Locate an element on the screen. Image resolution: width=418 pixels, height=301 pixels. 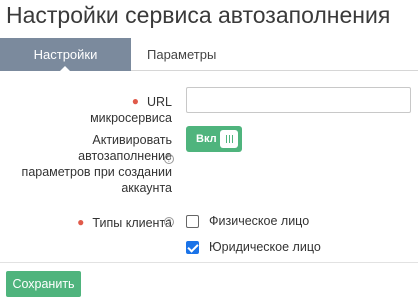
page-title: Настройки сервиса автозаполнения is located at coordinates (198, 15).